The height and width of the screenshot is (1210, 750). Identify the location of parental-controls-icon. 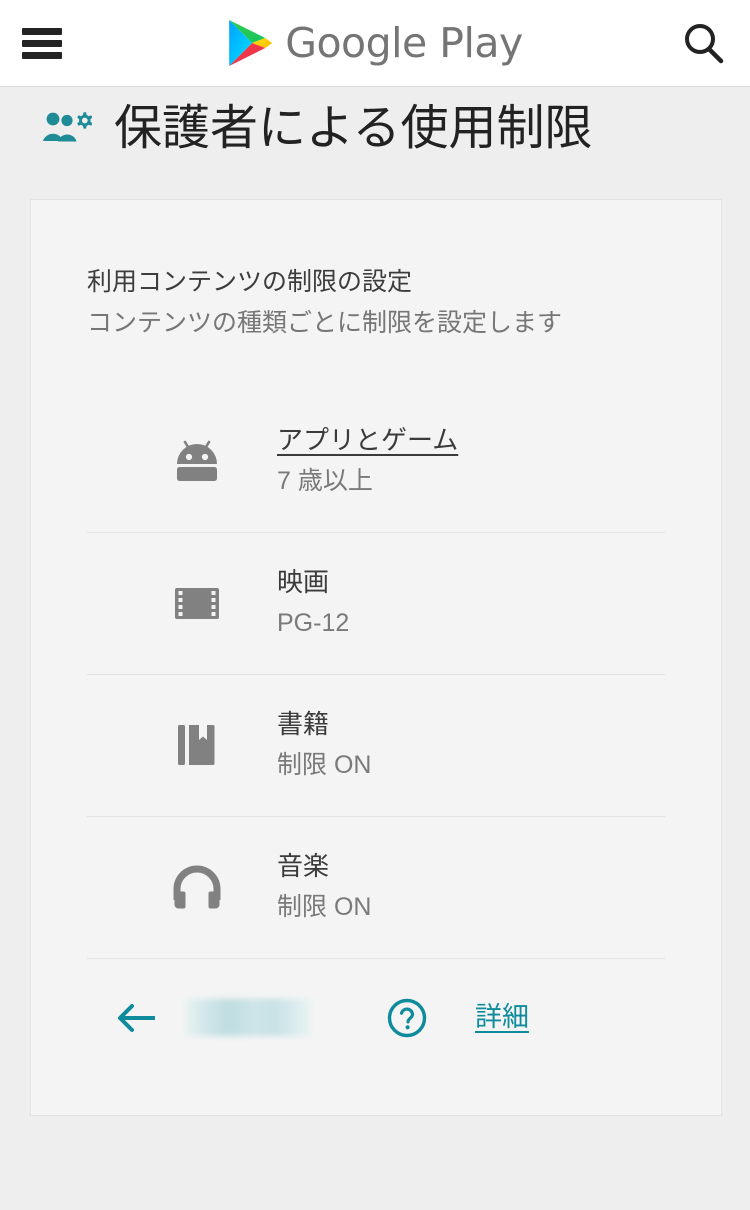
(67, 126).